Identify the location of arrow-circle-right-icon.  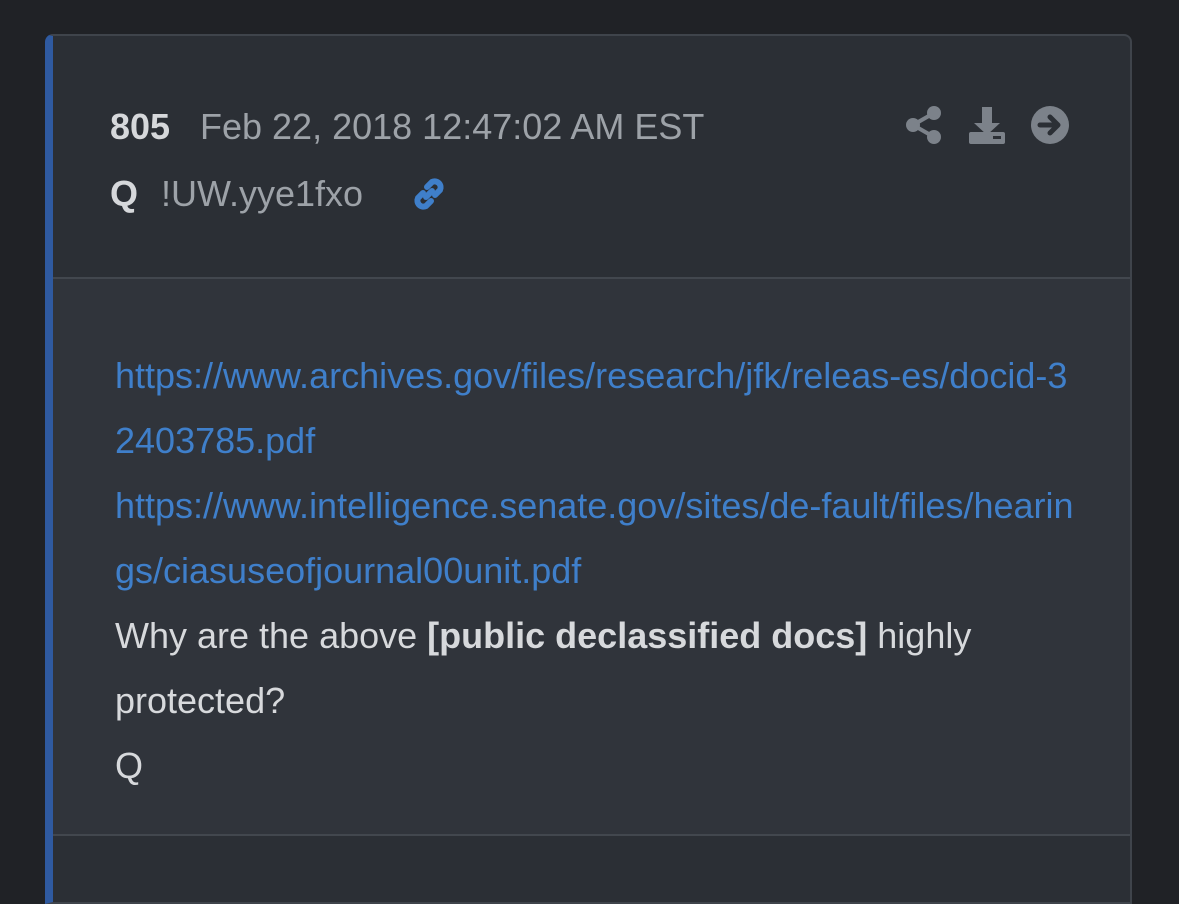
(1050, 125).